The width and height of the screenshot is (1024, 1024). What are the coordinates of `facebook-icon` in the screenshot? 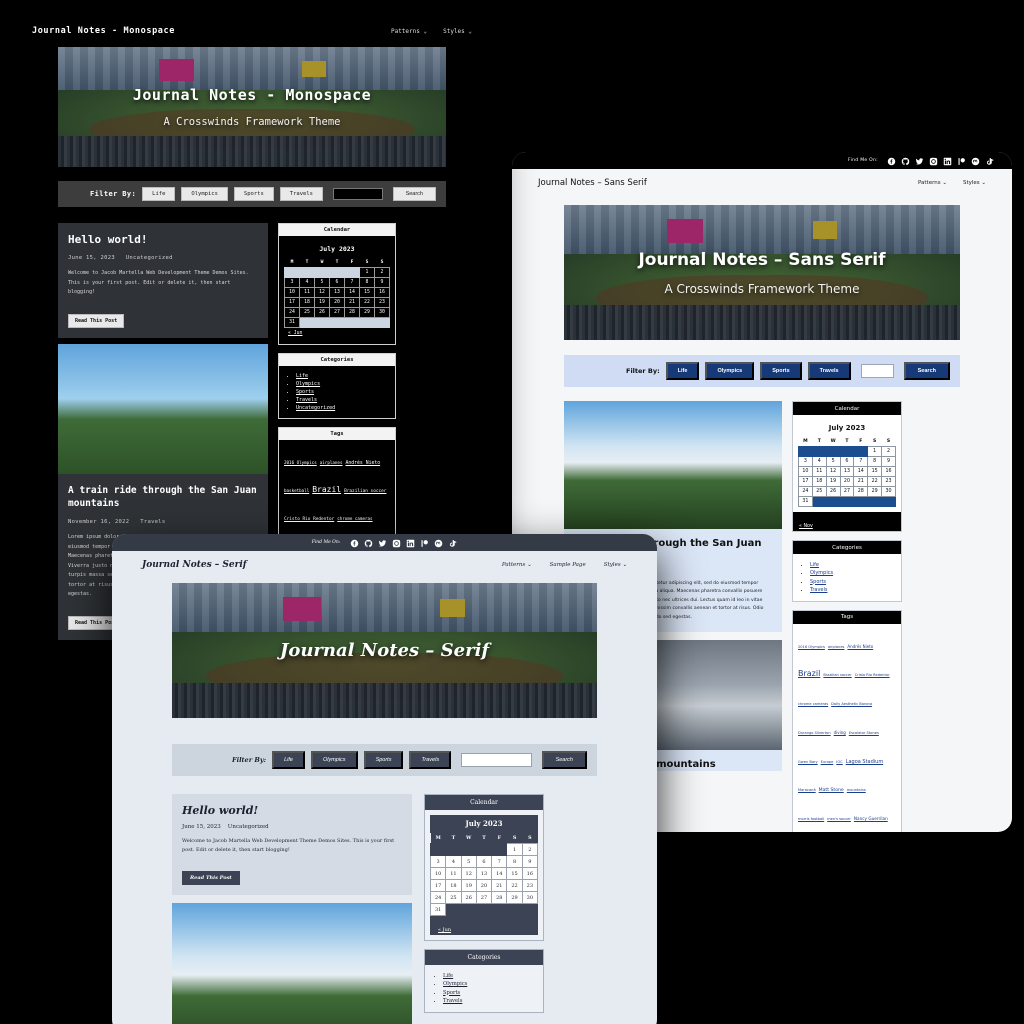 It's located at (354, 543).